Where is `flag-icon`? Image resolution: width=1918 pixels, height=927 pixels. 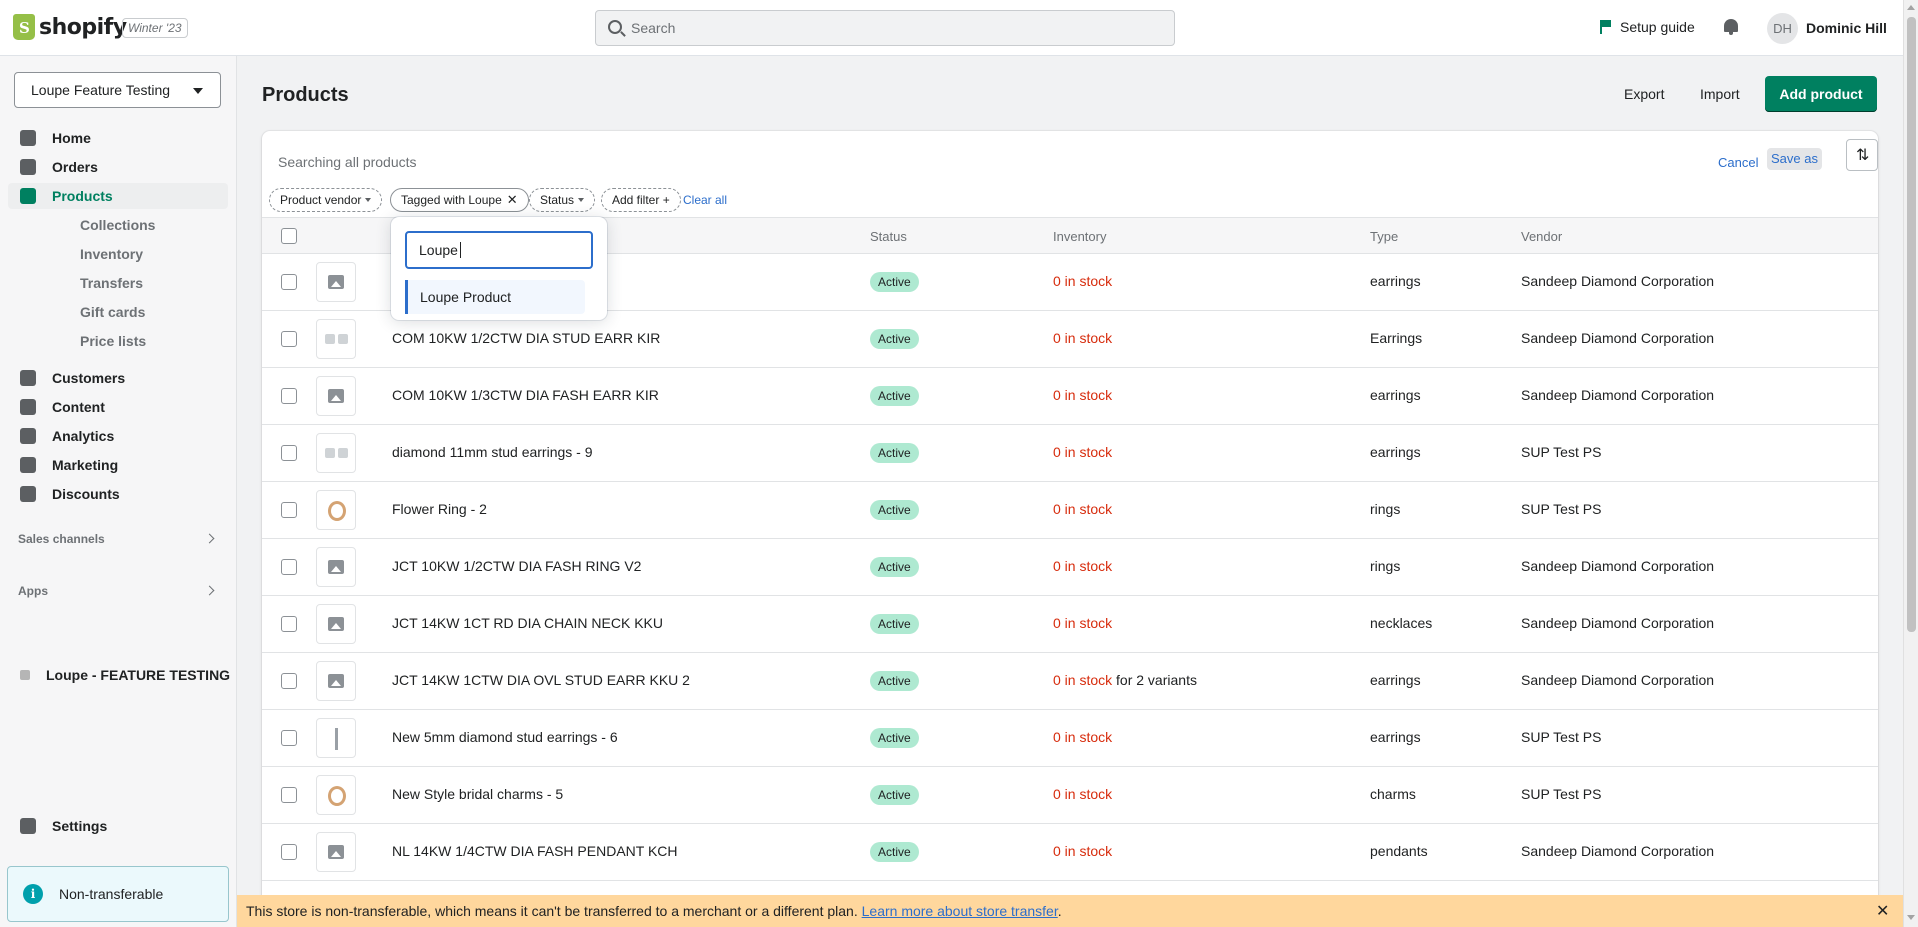
flag-icon is located at coordinates (1605, 27).